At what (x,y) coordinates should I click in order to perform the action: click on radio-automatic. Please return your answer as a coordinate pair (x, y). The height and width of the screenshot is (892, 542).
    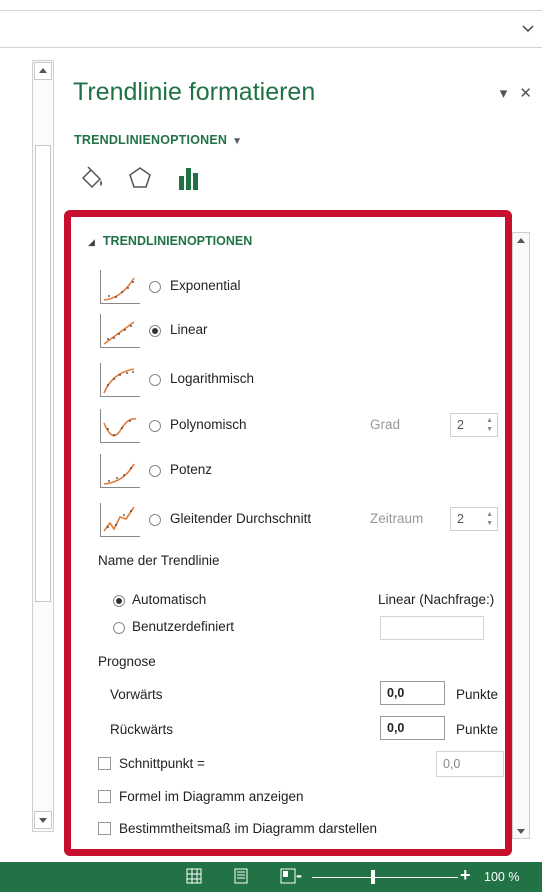
    Looking at the image, I should click on (119, 601).